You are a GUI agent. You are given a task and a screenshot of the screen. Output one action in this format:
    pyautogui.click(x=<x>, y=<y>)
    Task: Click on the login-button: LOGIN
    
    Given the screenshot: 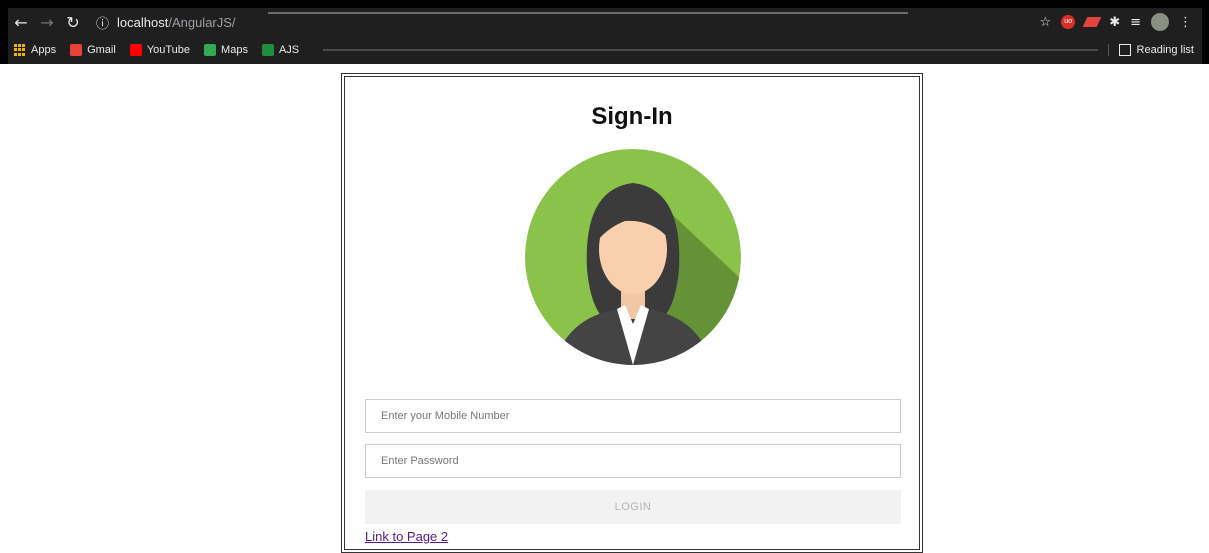 What is the action you would take?
    pyautogui.click(x=633, y=507)
    